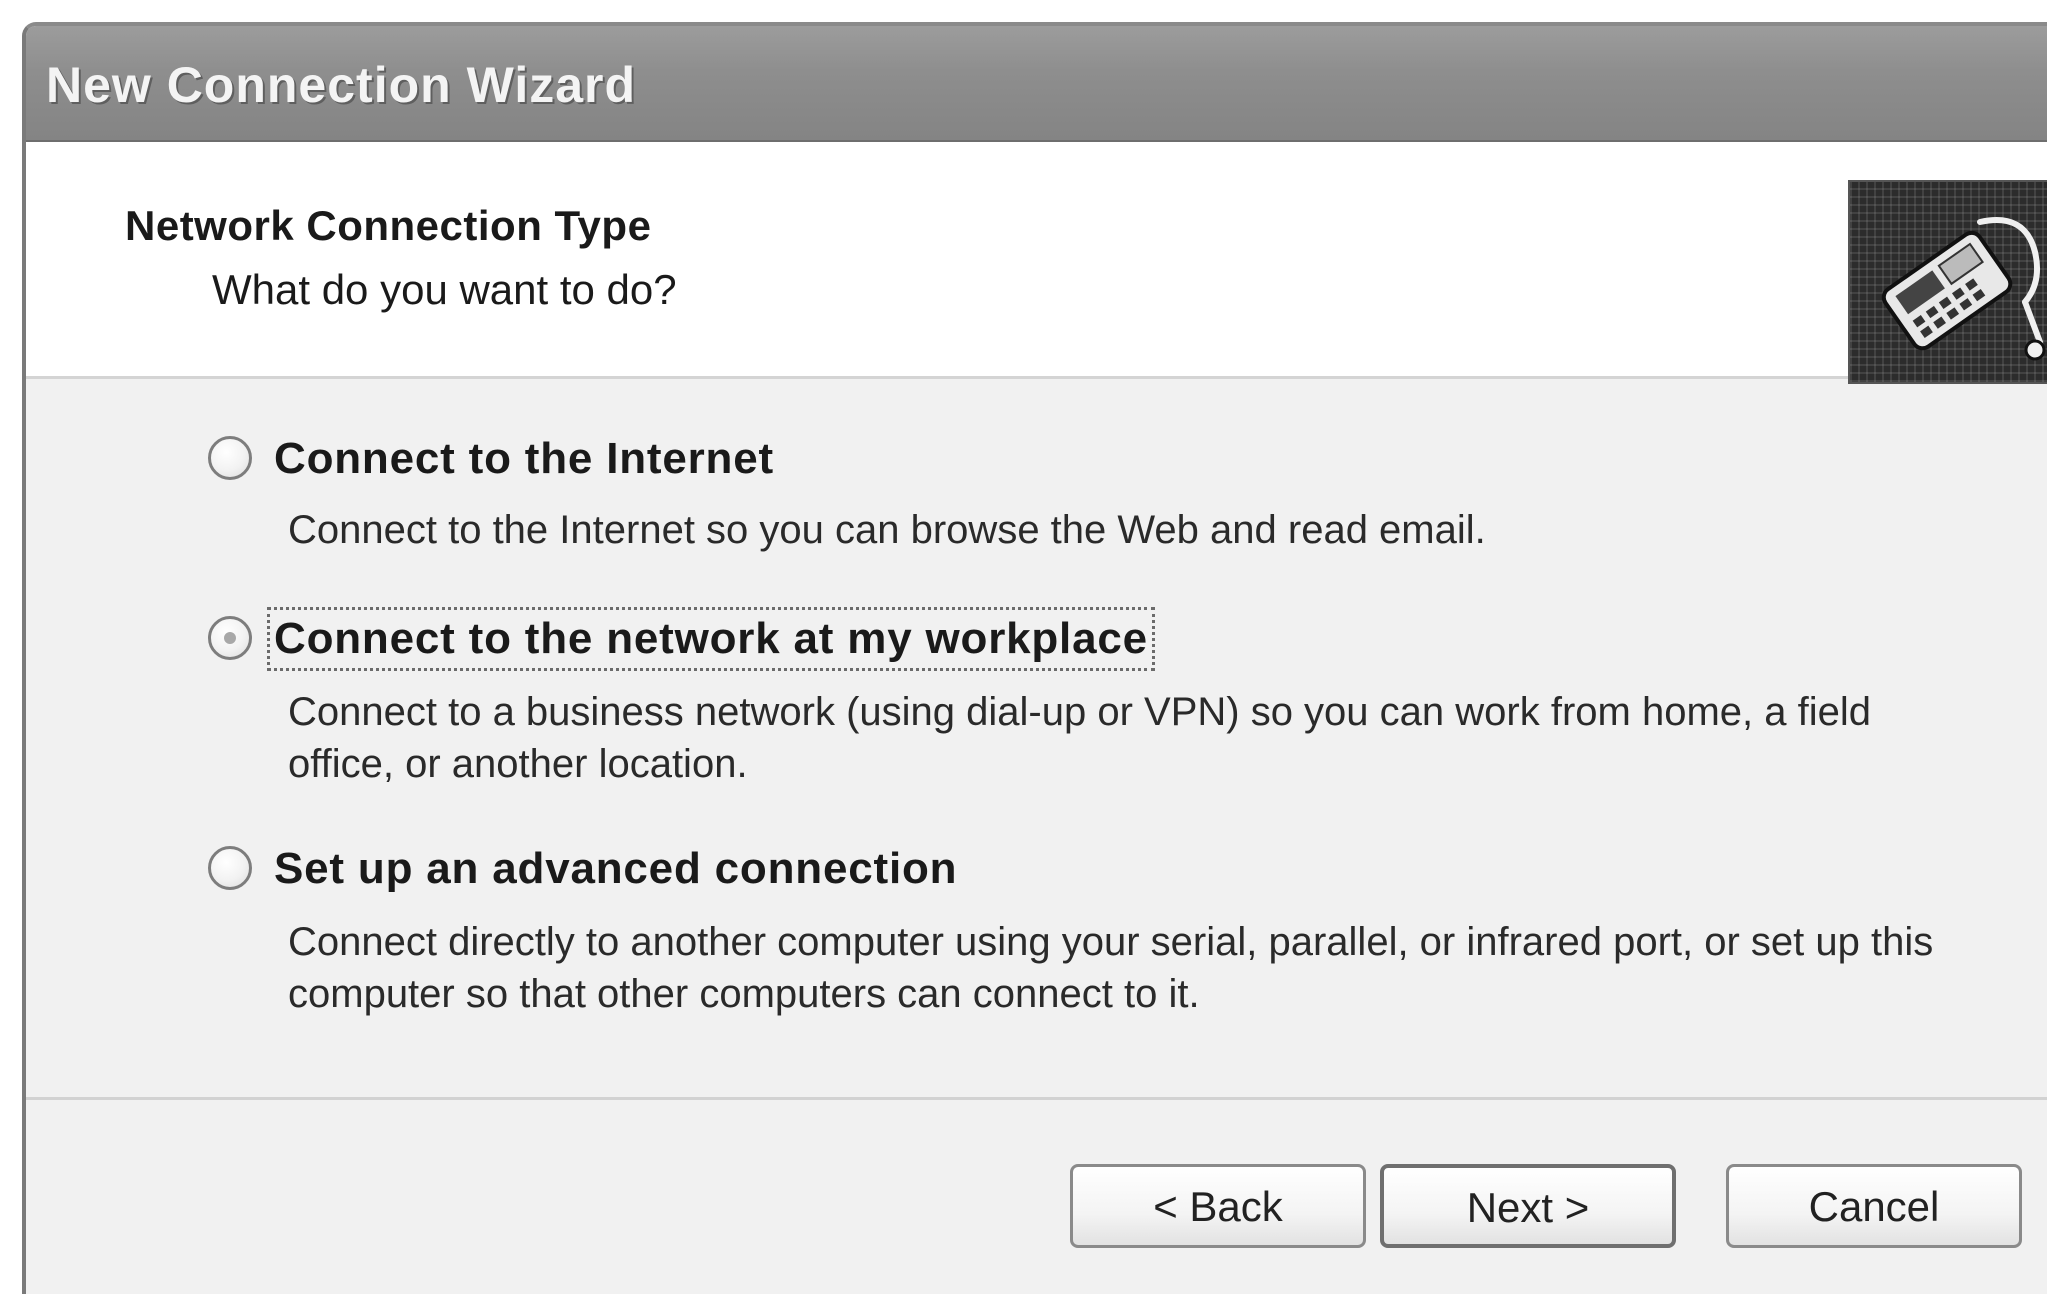 Image resolution: width=2047 pixels, height=1294 pixels. I want to click on cancel-button: Cancel, so click(1874, 1206).